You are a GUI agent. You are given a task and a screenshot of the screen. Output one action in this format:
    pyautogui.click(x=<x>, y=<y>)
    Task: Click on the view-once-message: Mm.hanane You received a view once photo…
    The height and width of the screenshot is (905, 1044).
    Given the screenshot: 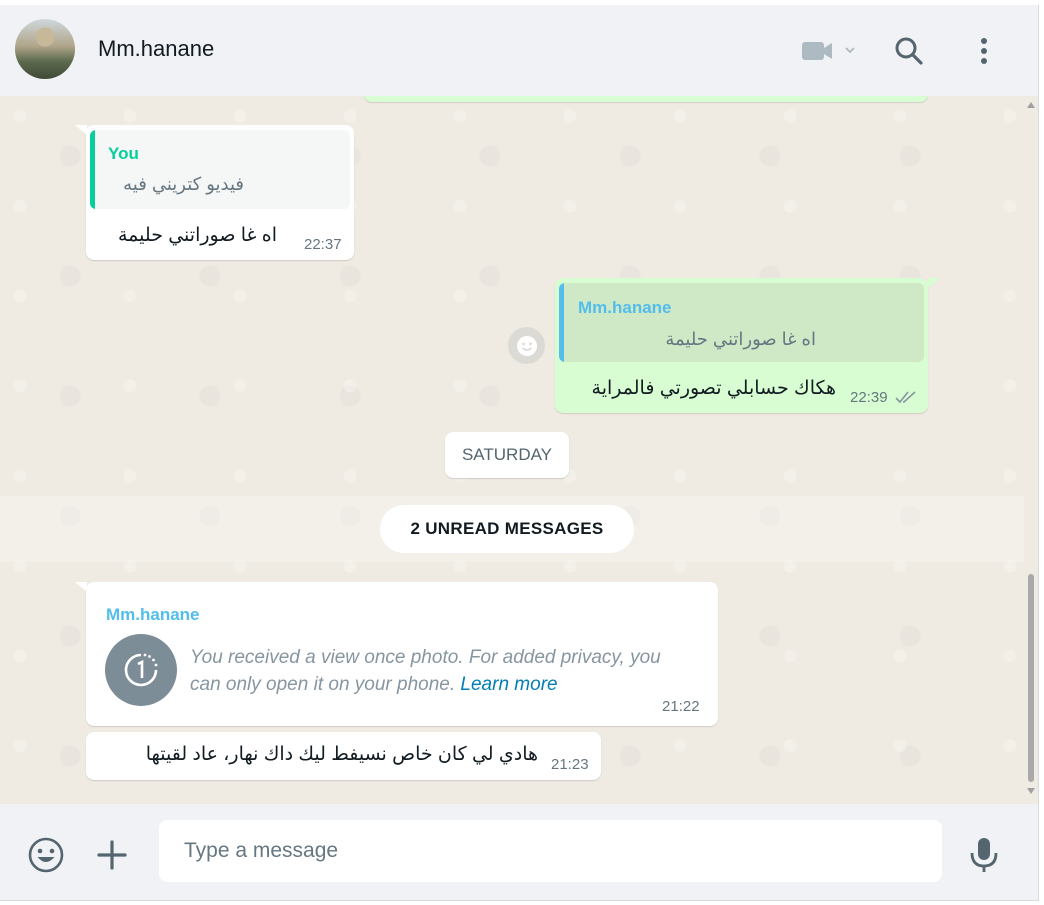 What is the action you would take?
    pyautogui.click(x=402, y=654)
    